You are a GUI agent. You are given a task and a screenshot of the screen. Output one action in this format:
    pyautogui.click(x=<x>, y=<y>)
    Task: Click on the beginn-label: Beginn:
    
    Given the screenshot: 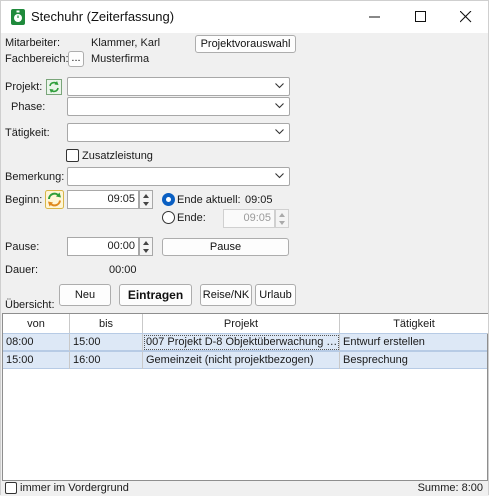 What is the action you would take?
    pyautogui.click(x=24, y=200)
    